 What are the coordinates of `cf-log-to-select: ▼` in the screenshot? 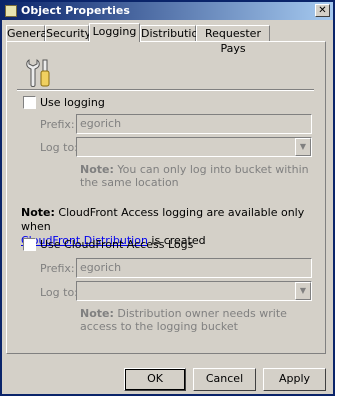 It's located at (194, 291).